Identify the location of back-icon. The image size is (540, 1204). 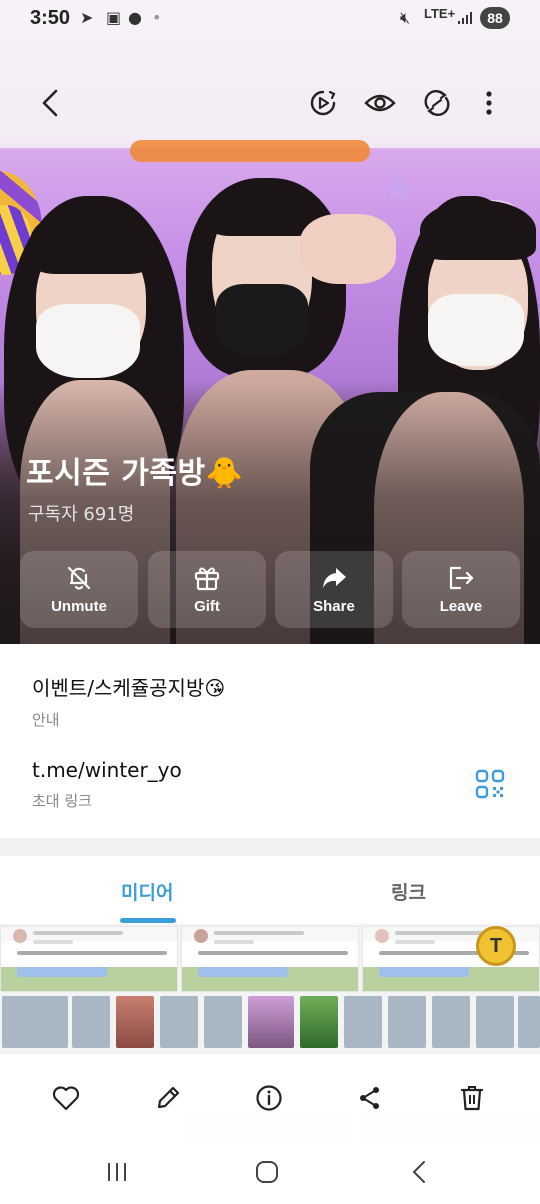
(419, 1172).